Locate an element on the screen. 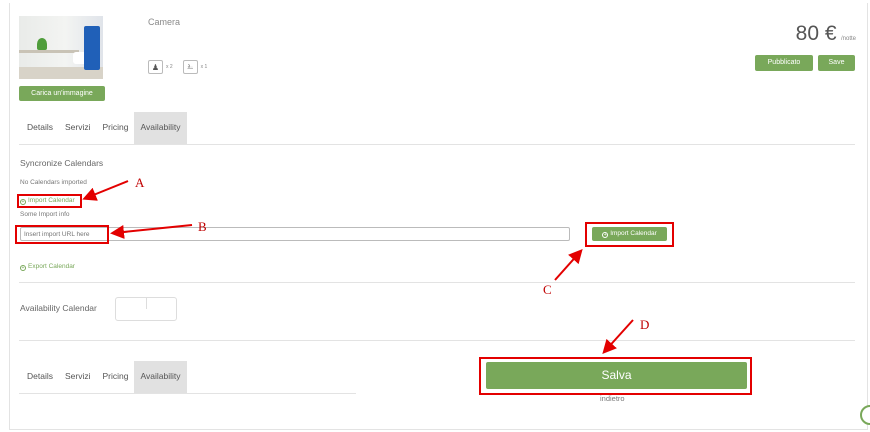  person-count: x 2 is located at coordinates (169, 67).